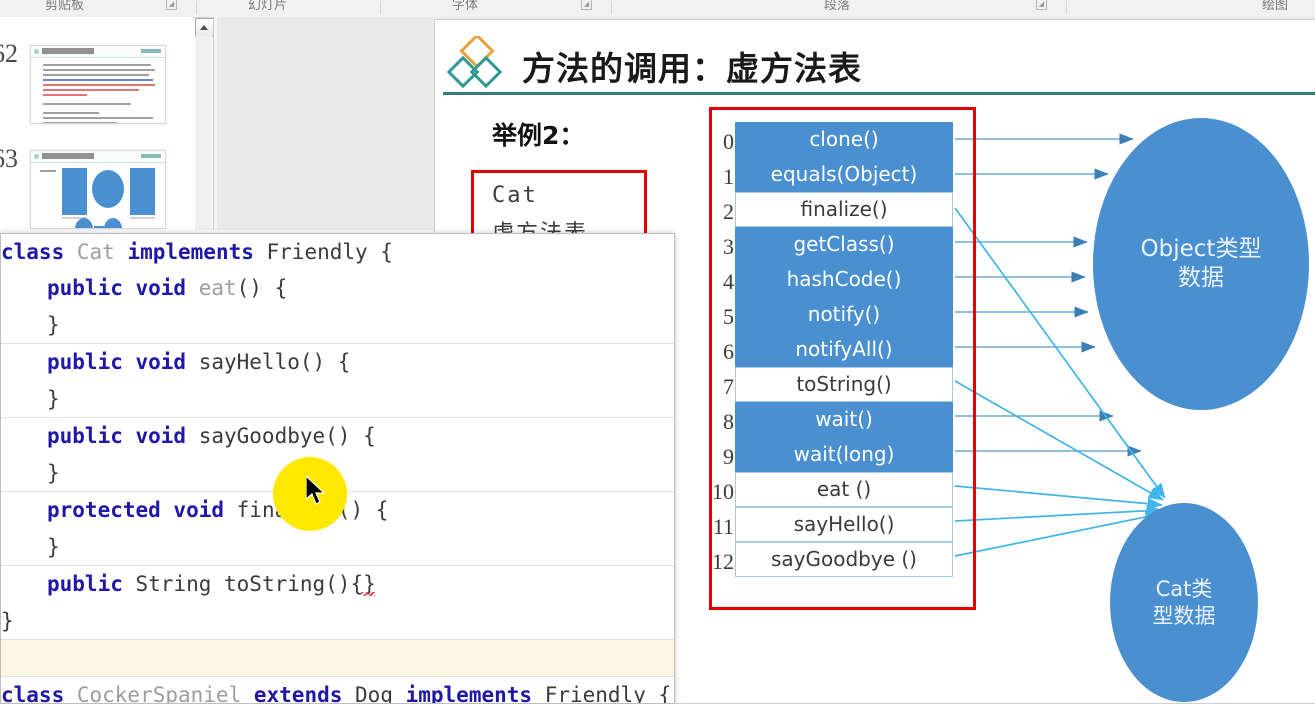 The width and height of the screenshot is (1315, 704). I want to click on cat-box-line-1: Cat, so click(515, 195).